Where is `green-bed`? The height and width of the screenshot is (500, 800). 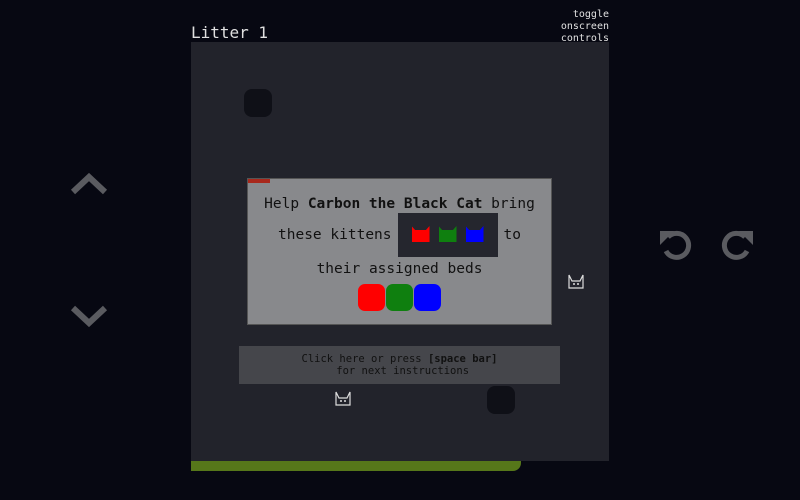 green-bed is located at coordinates (399, 297).